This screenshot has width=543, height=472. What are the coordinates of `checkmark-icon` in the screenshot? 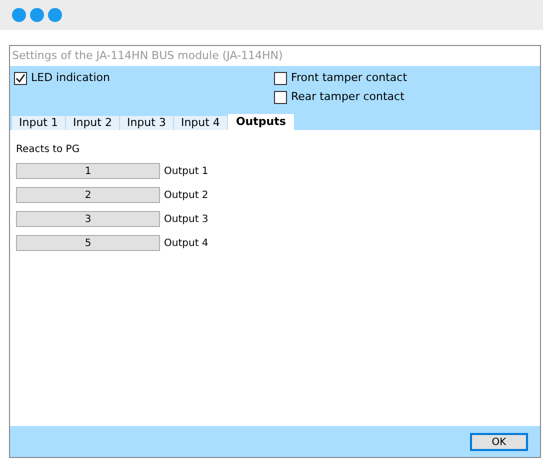 It's located at (20, 78).